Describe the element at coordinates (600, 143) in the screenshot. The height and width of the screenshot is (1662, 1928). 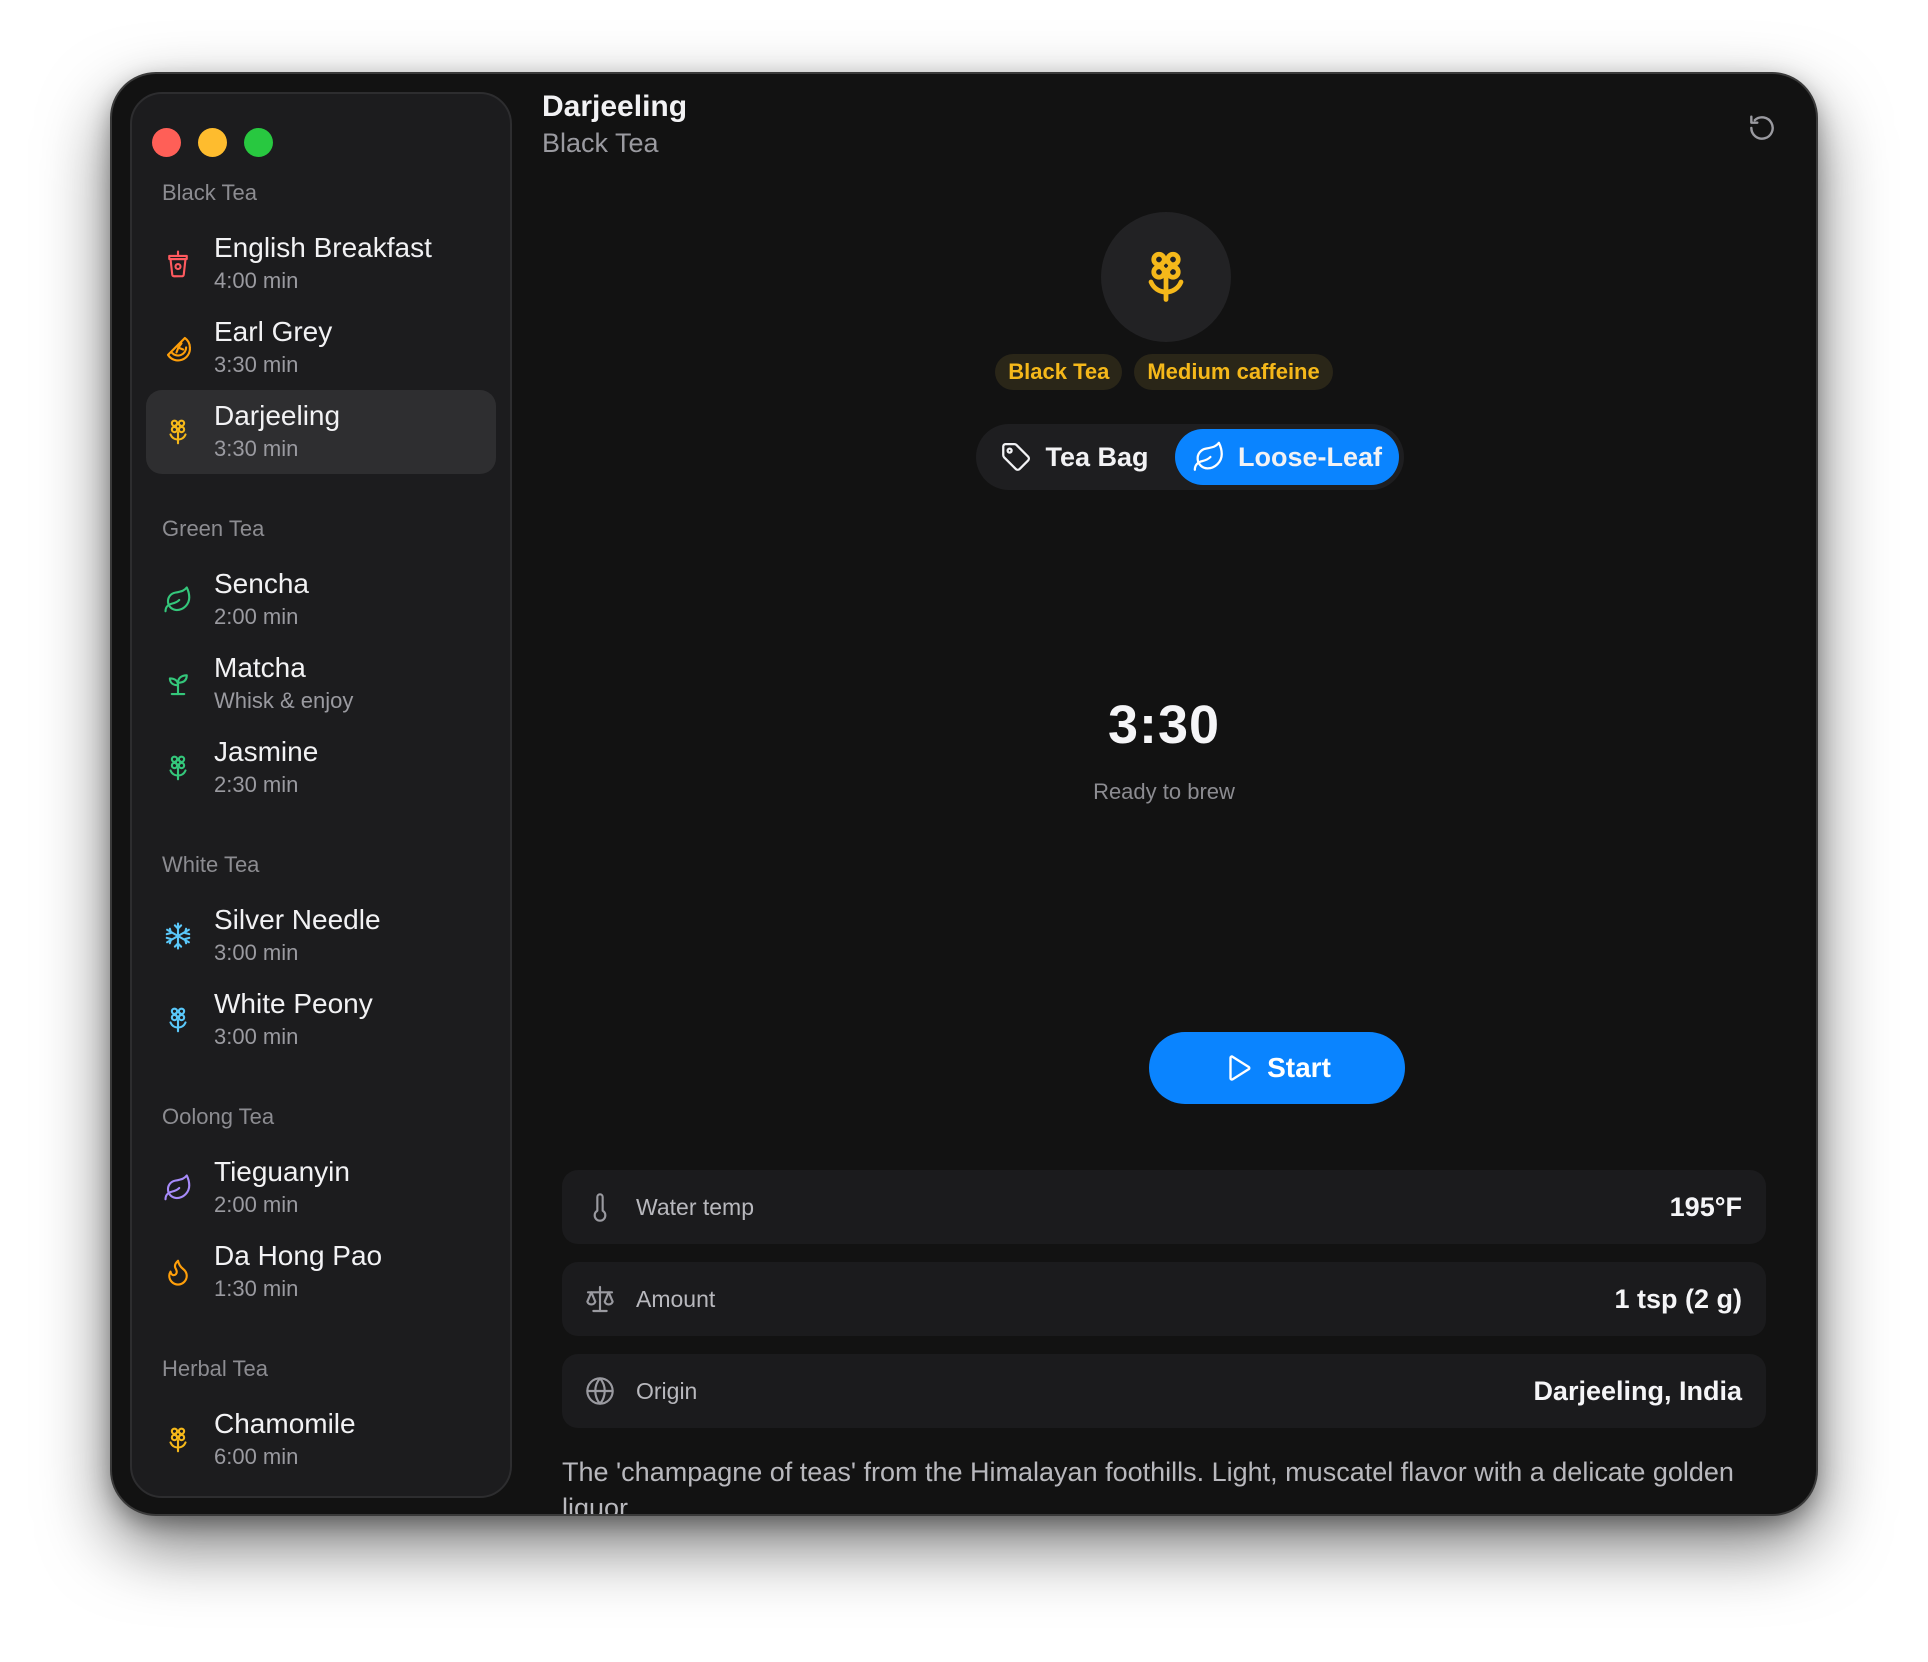
I see `page-subtitle: Black Tea` at that location.